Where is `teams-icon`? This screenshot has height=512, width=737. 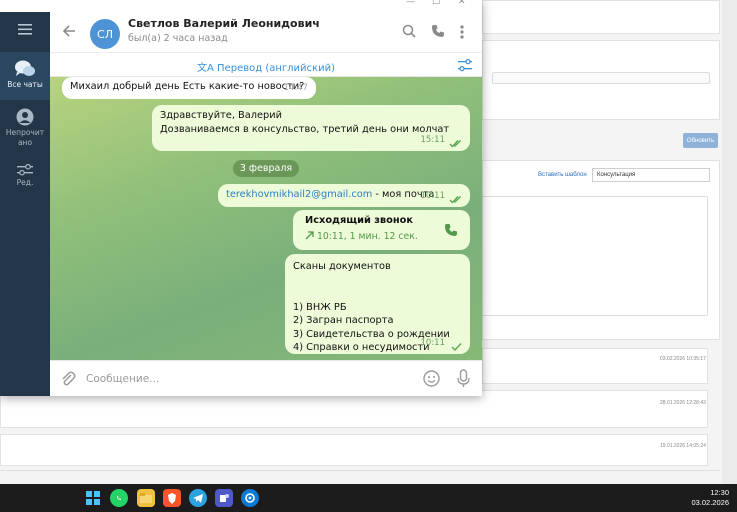 teams-icon is located at coordinates (224, 498).